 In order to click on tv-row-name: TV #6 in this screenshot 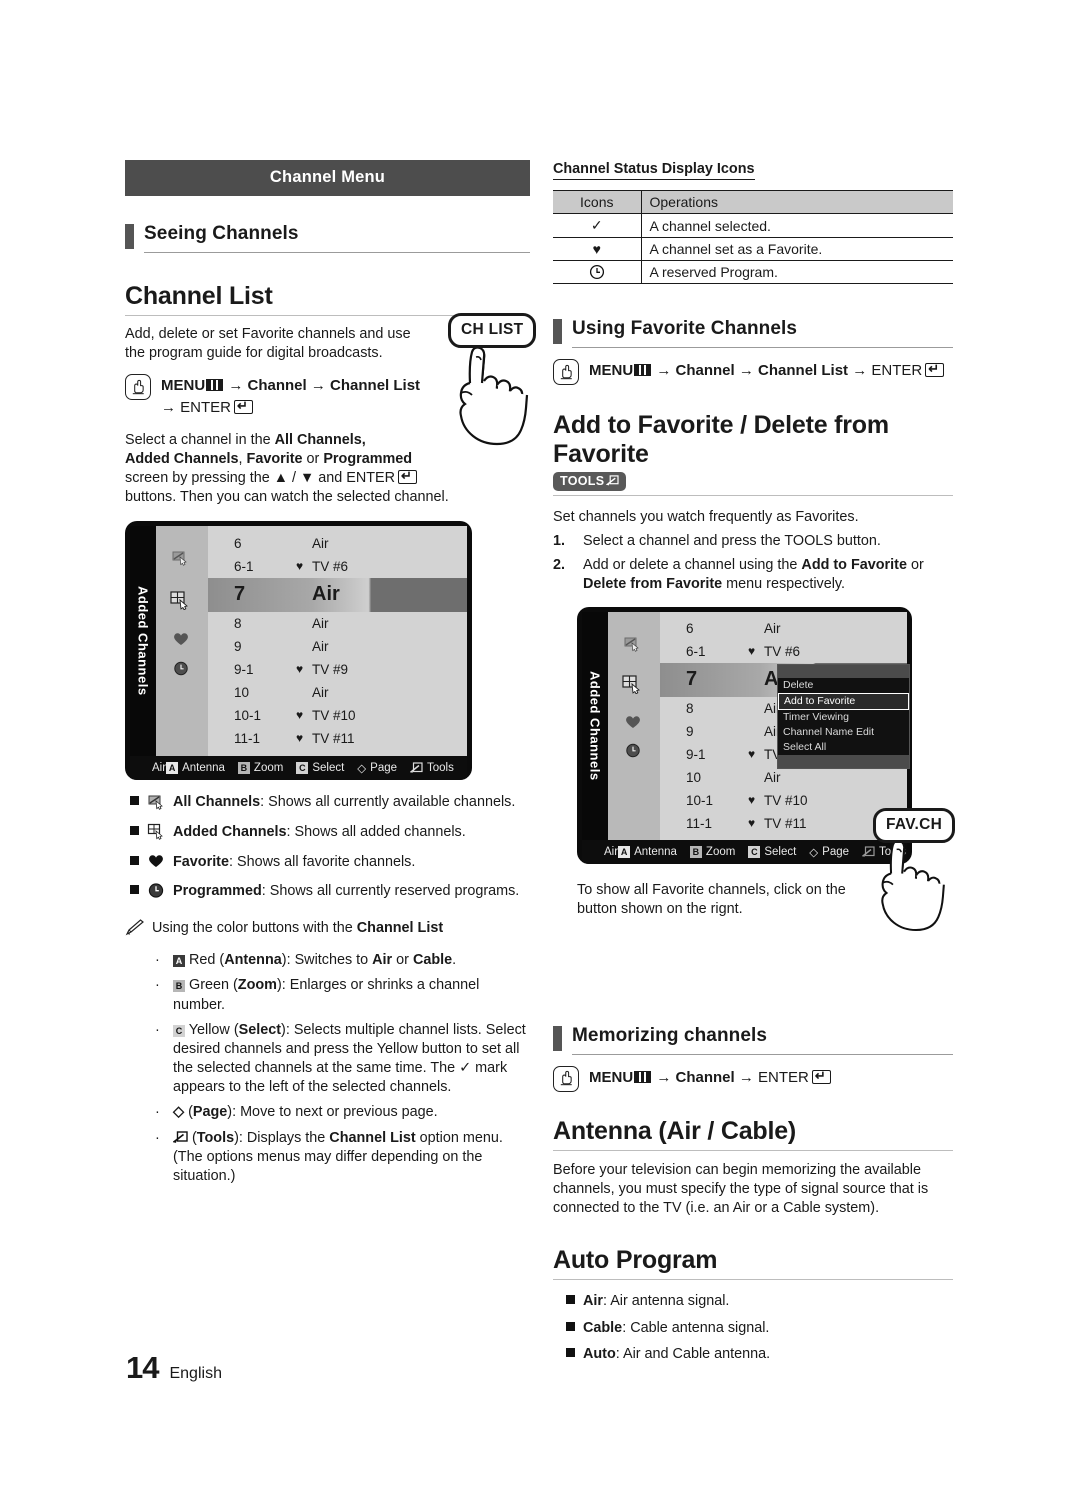, I will do `click(330, 566)`.